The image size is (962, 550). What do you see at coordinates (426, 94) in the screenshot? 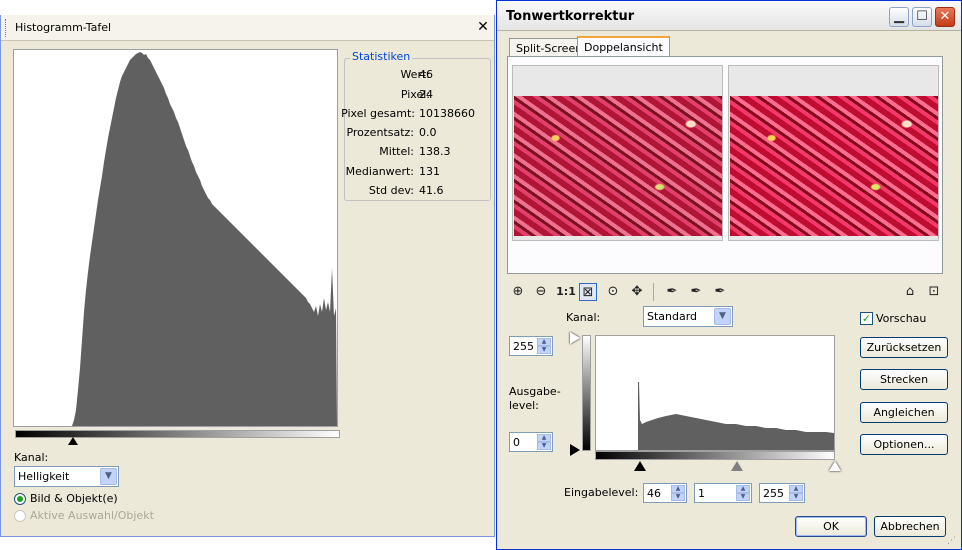
I see `stat-value-pixel: 24` at bounding box center [426, 94].